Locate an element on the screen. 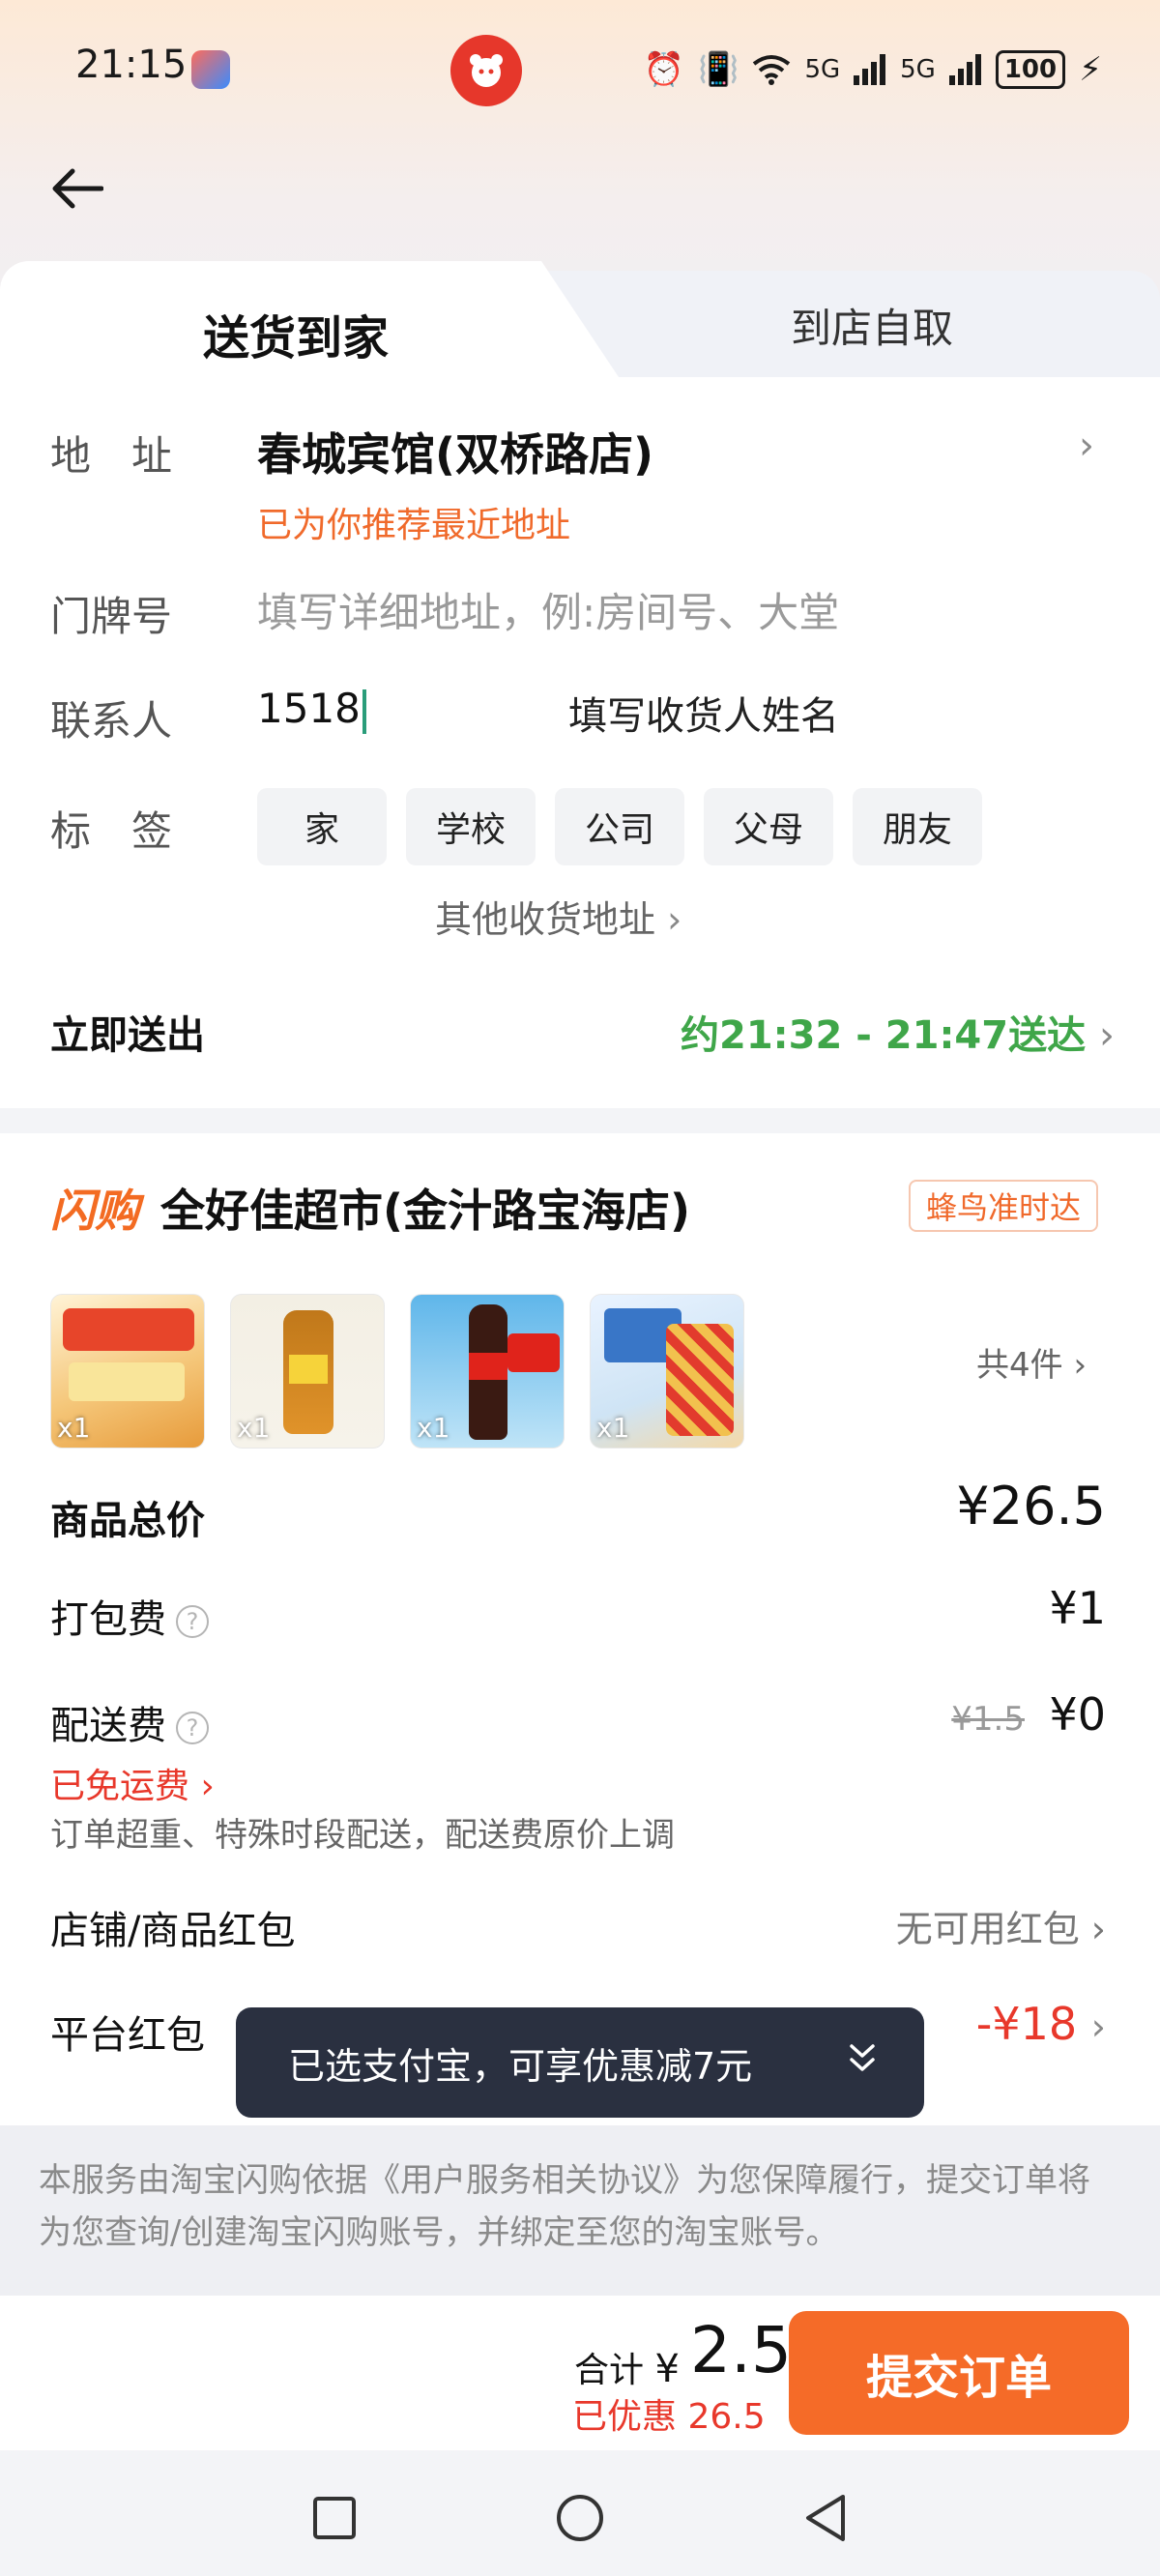 The height and width of the screenshot is (2576, 1160). tag-home: 家 is located at coordinates (322, 826).